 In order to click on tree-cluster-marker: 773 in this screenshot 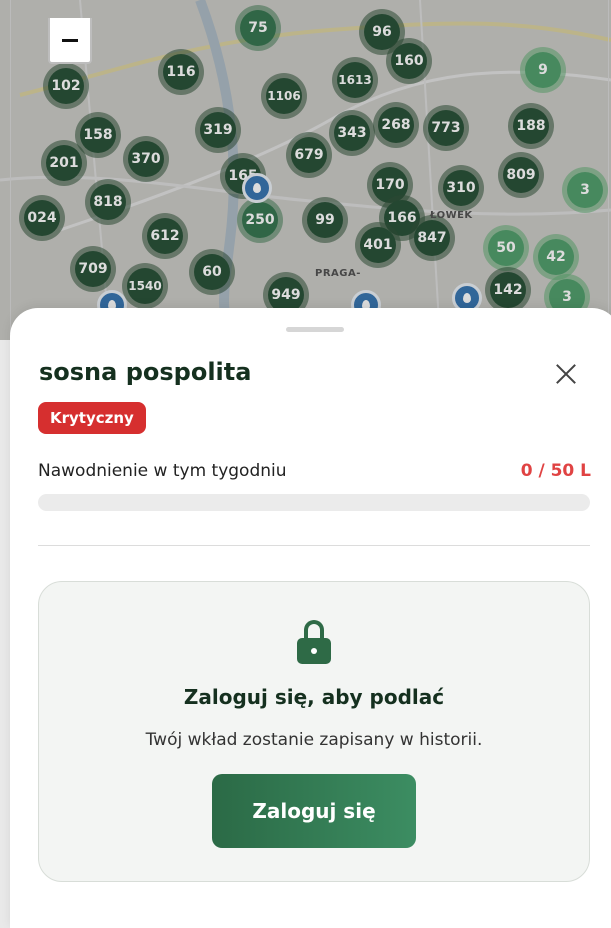, I will do `click(446, 128)`.